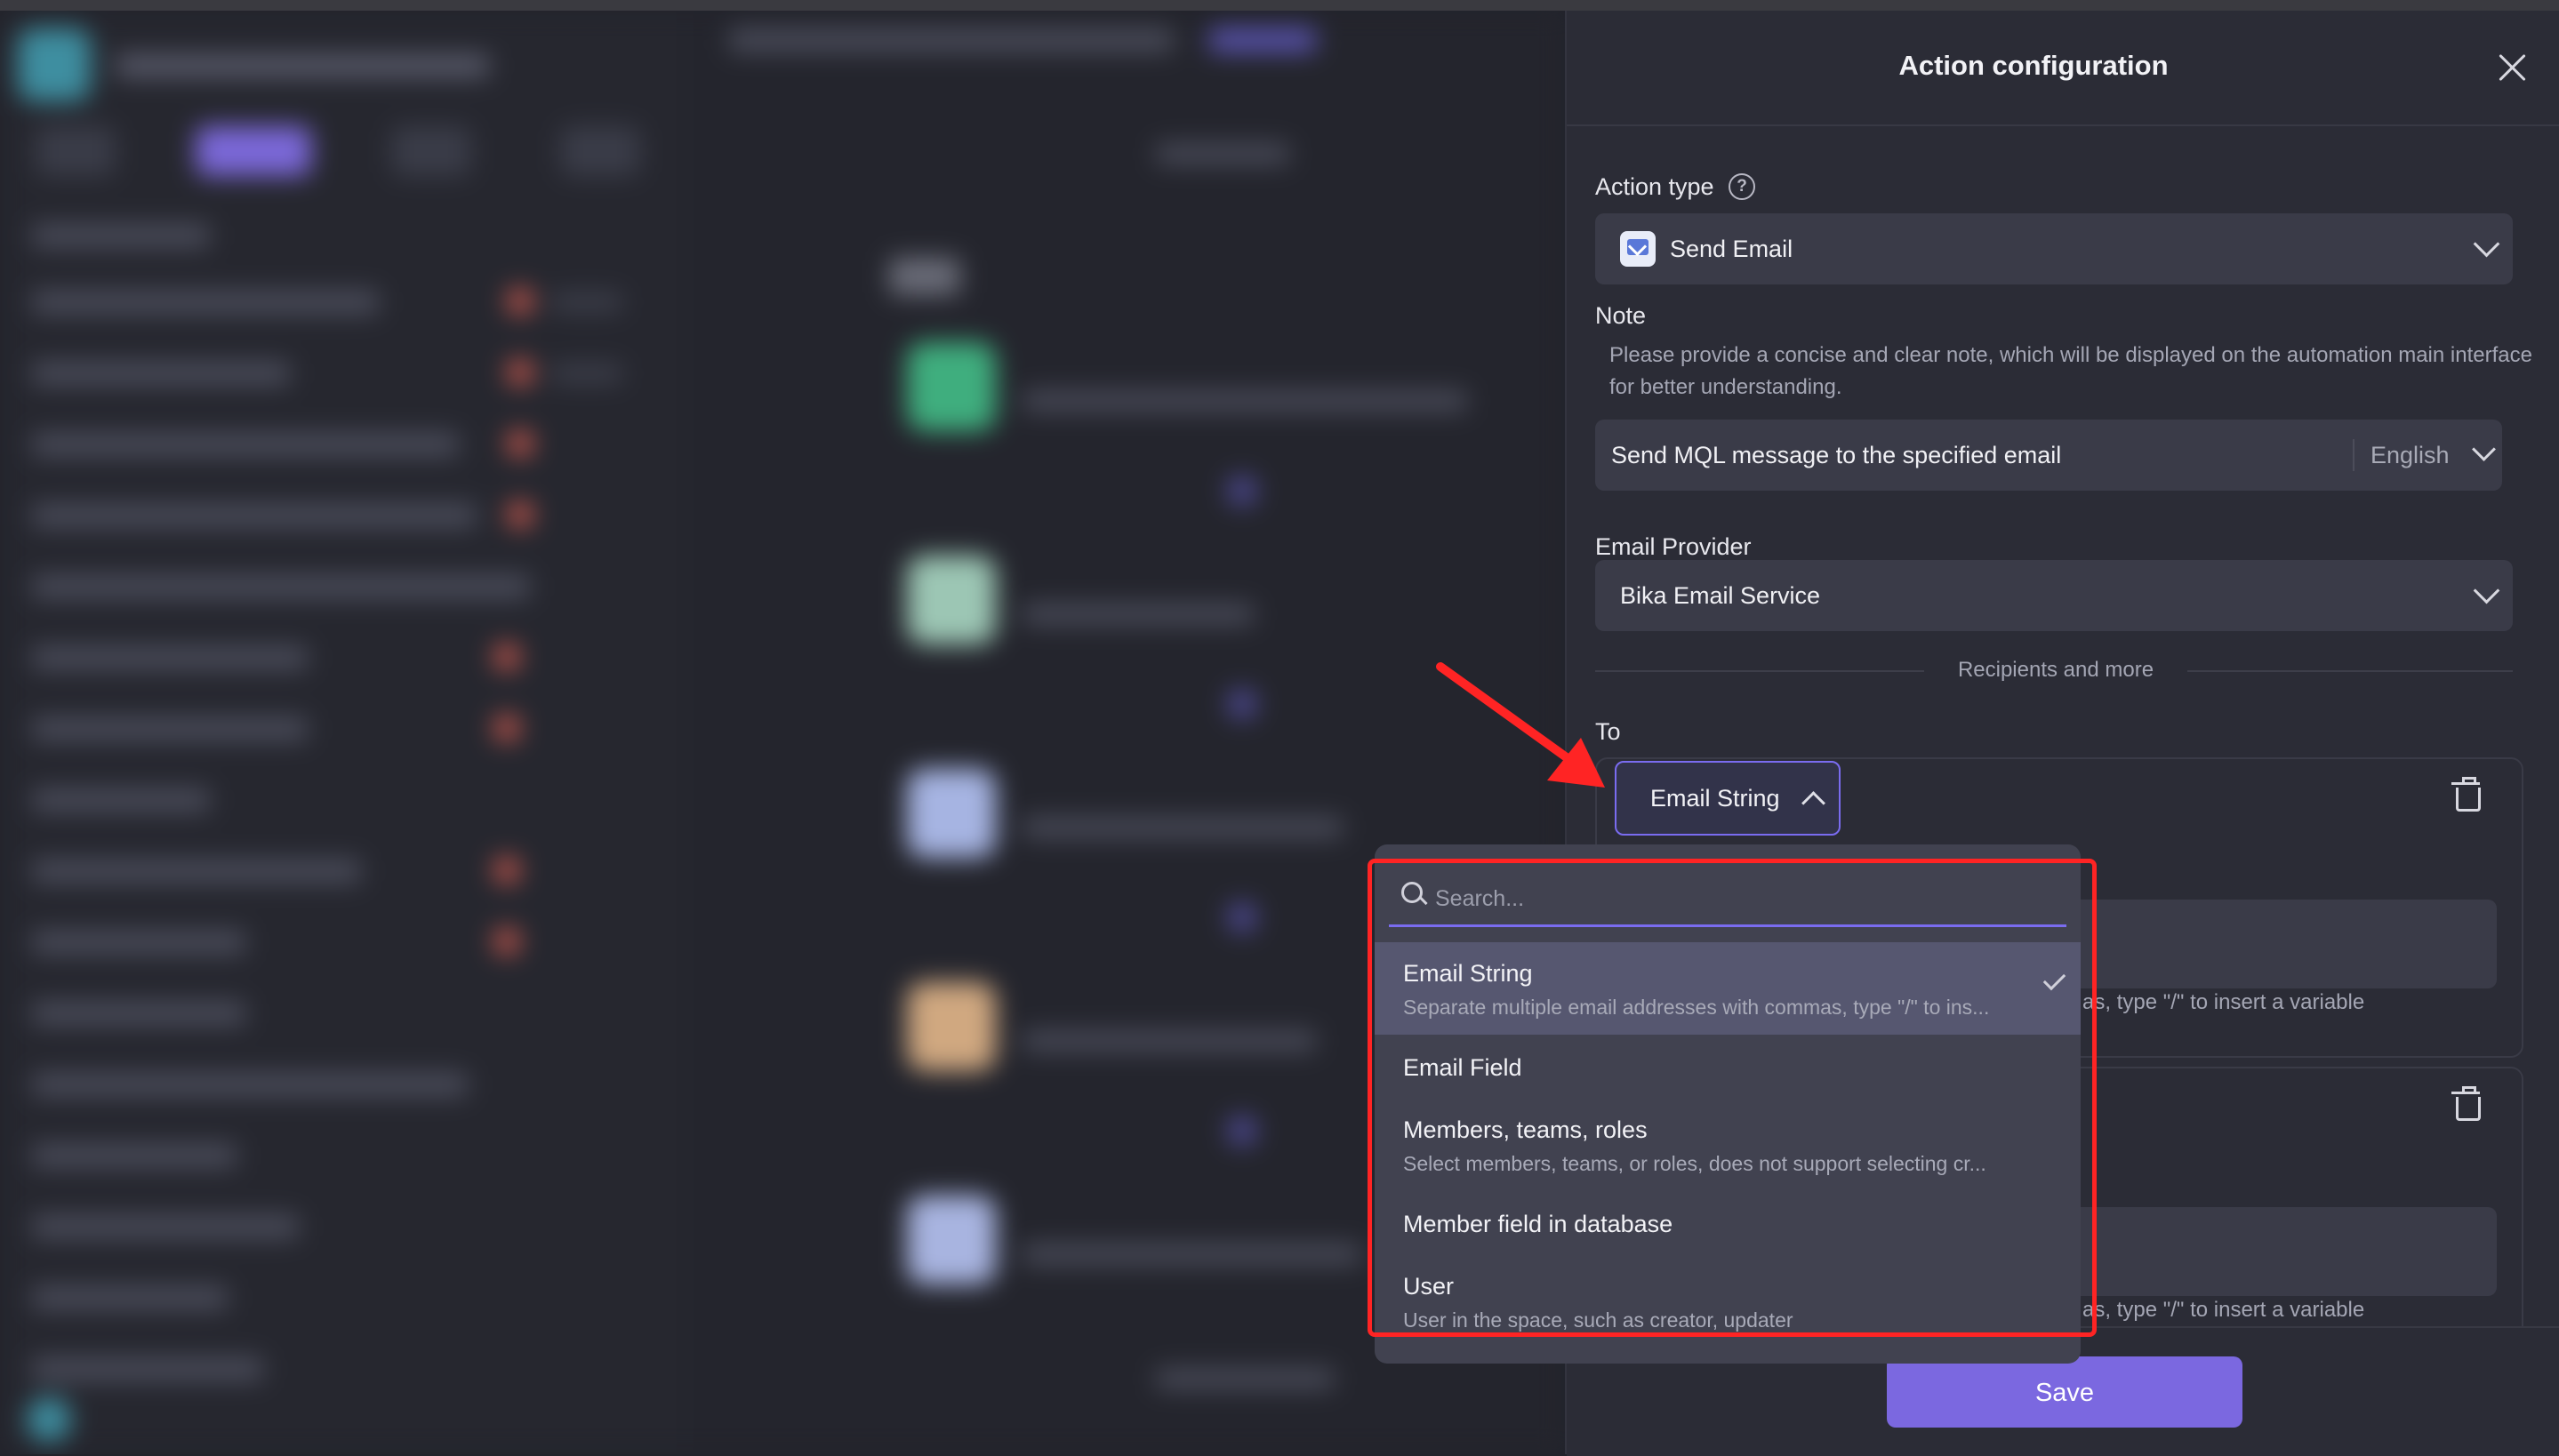 The width and height of the screenshot is (2559, 1456). I want to click on dropdown-search-input, so click(1741, 898).